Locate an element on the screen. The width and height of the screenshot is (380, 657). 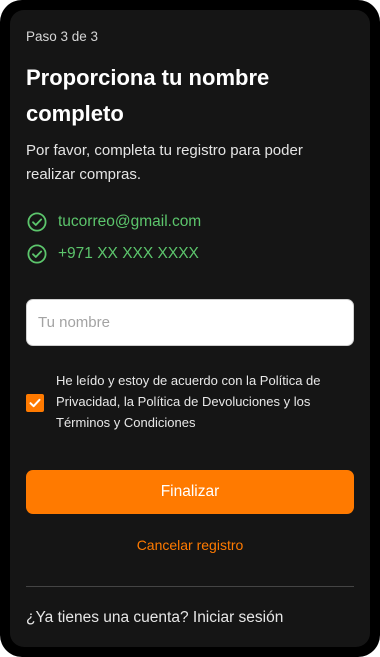
page-title: Proporciona tu nombre completo is located at coordinates (148, 95).